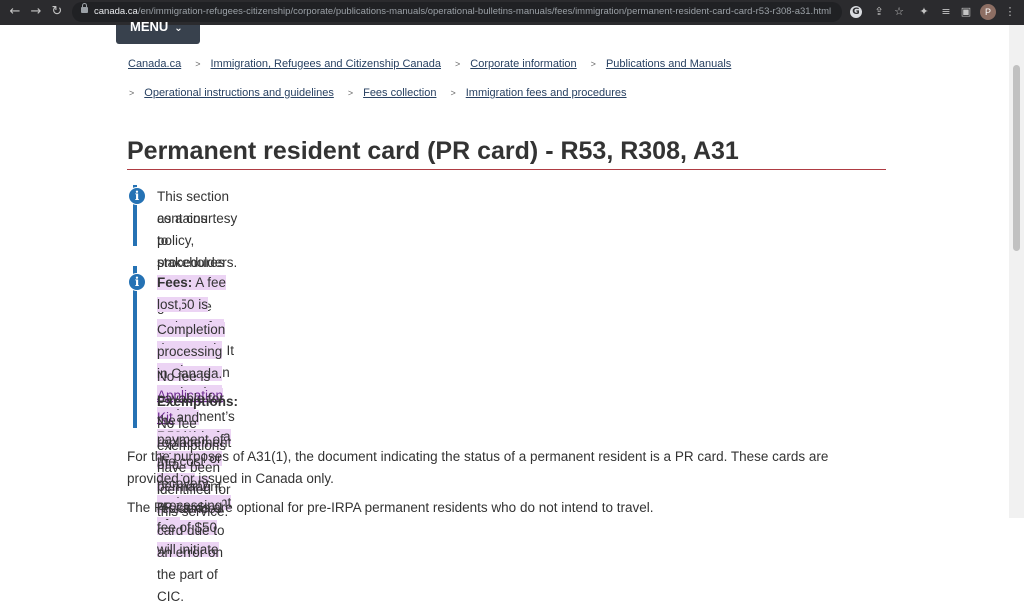 The image size is (1024, 608). Describe the element at coordinates (966, 12) in the screenshot. I see `side-panel-icon: ▣` at that location.